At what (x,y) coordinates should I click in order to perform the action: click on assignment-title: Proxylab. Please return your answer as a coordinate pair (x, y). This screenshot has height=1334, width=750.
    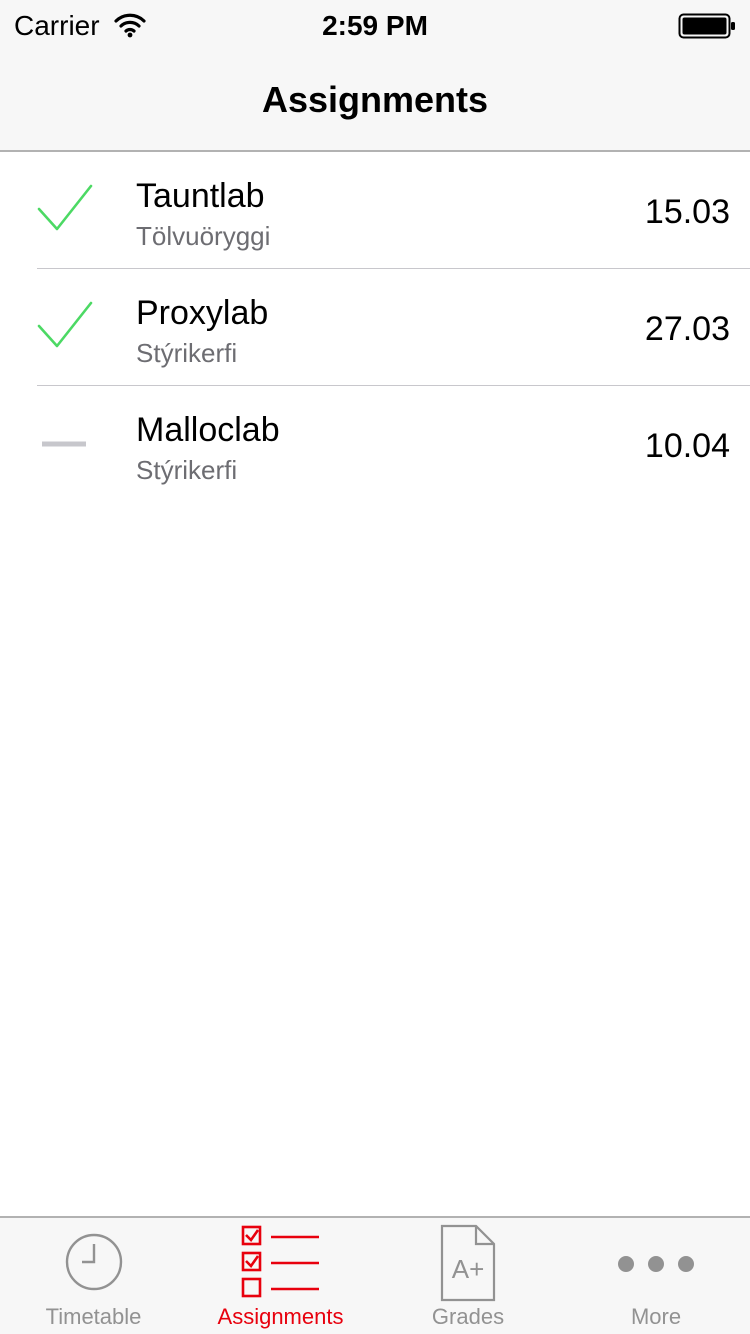
    Looking at the image, I should click on (202, 313).